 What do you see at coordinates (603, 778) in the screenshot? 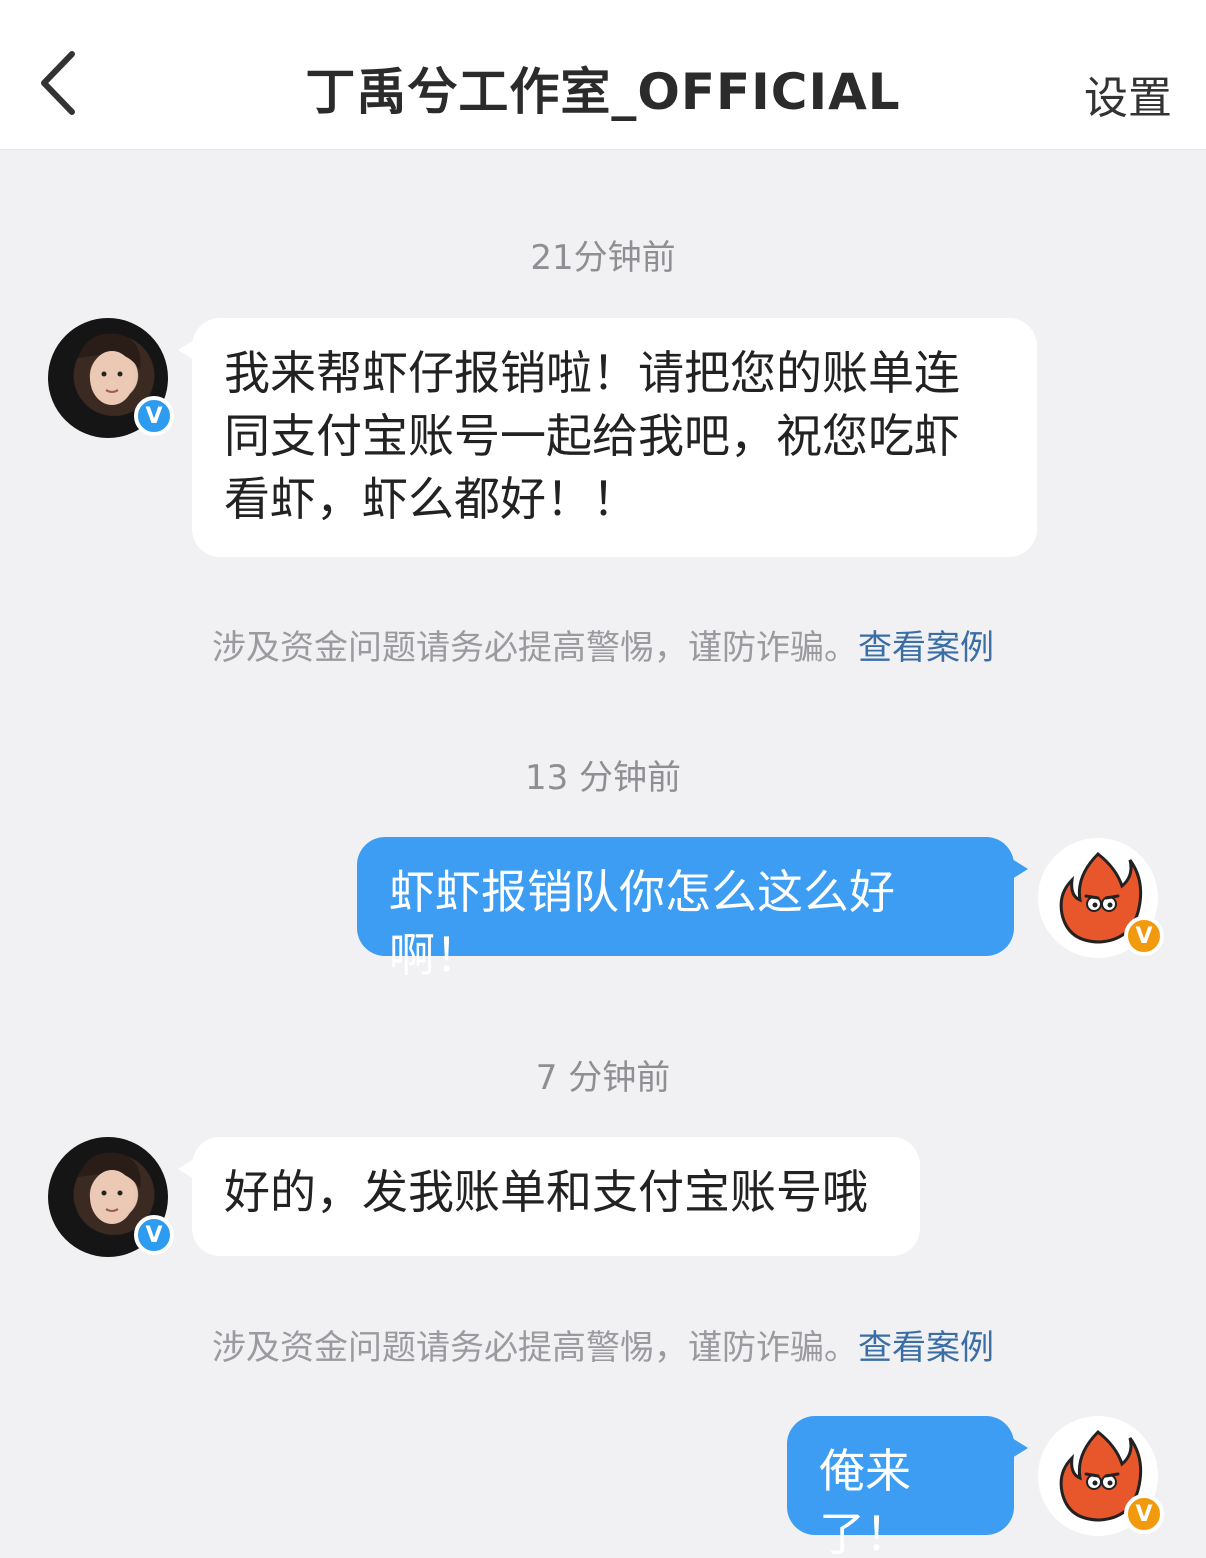
I see `timestamp: 13 分钟前` at bounding box center [603, 778].